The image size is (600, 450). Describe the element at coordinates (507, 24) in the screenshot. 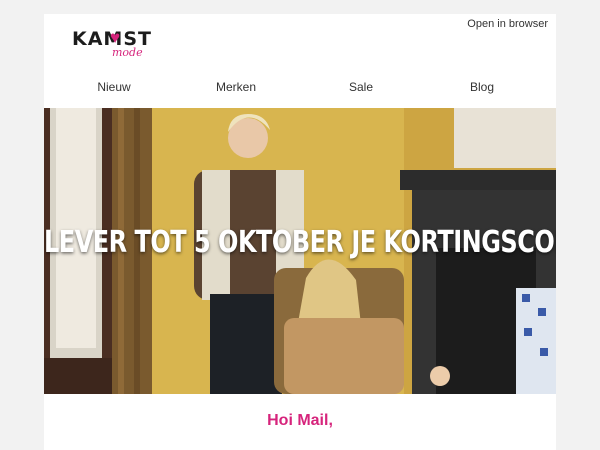

I see `open-in-browser-link: Open in browser` at that location.